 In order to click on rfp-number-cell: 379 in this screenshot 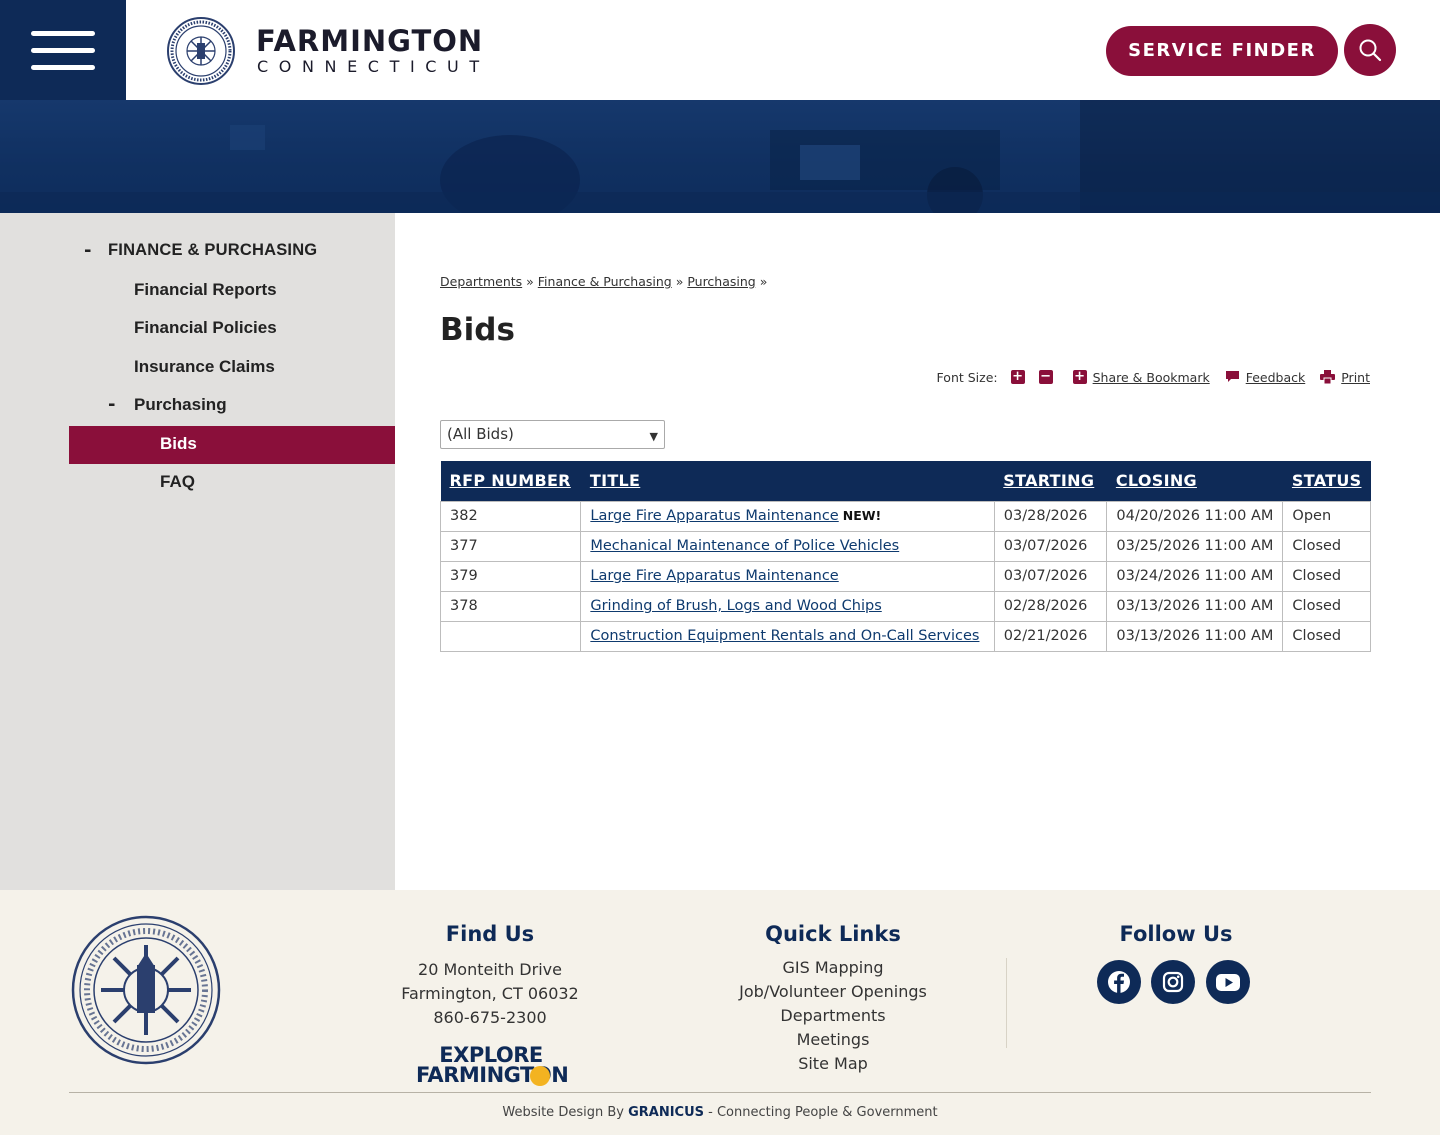, I will do `click(510, 576)`.